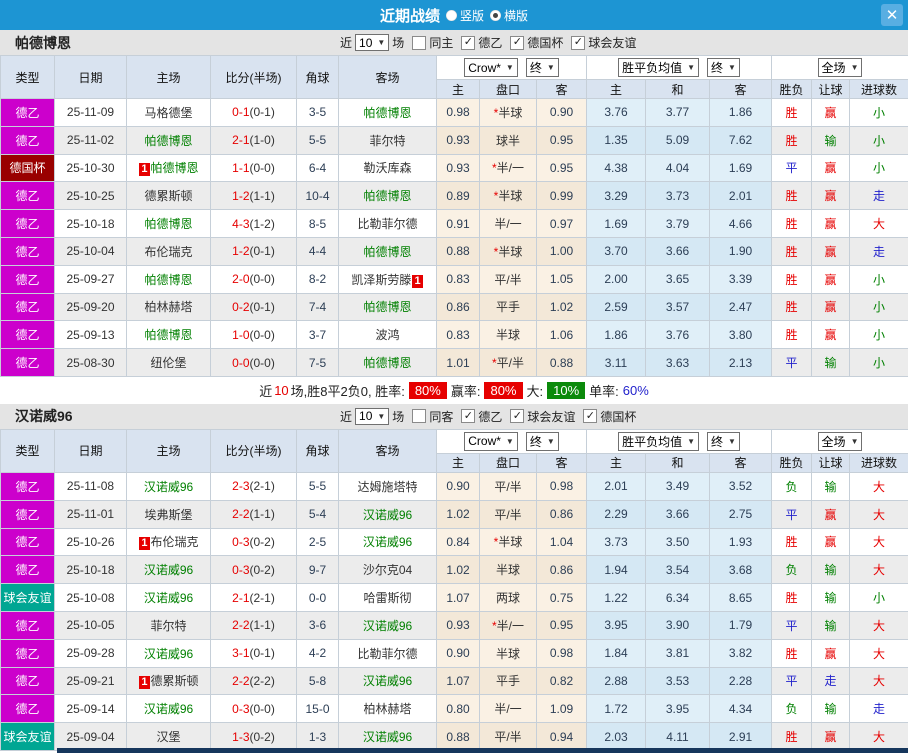 The image size is (908, 753). Describe the element at coordinates (90, 597) in the screenshot. I see `match-date-cell: 25-10-08` at that location.